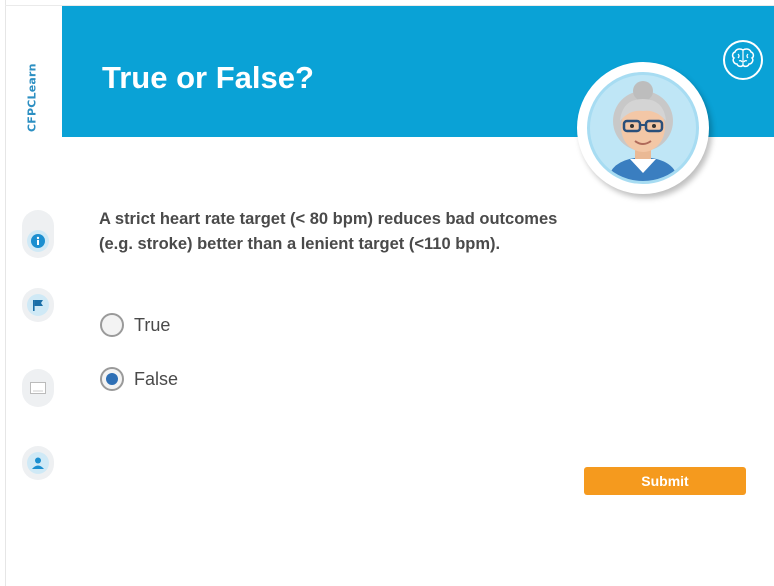 The height and width of the screenshot is (586, 774). I want to click on submit-button: Submit, so click(665, 481).